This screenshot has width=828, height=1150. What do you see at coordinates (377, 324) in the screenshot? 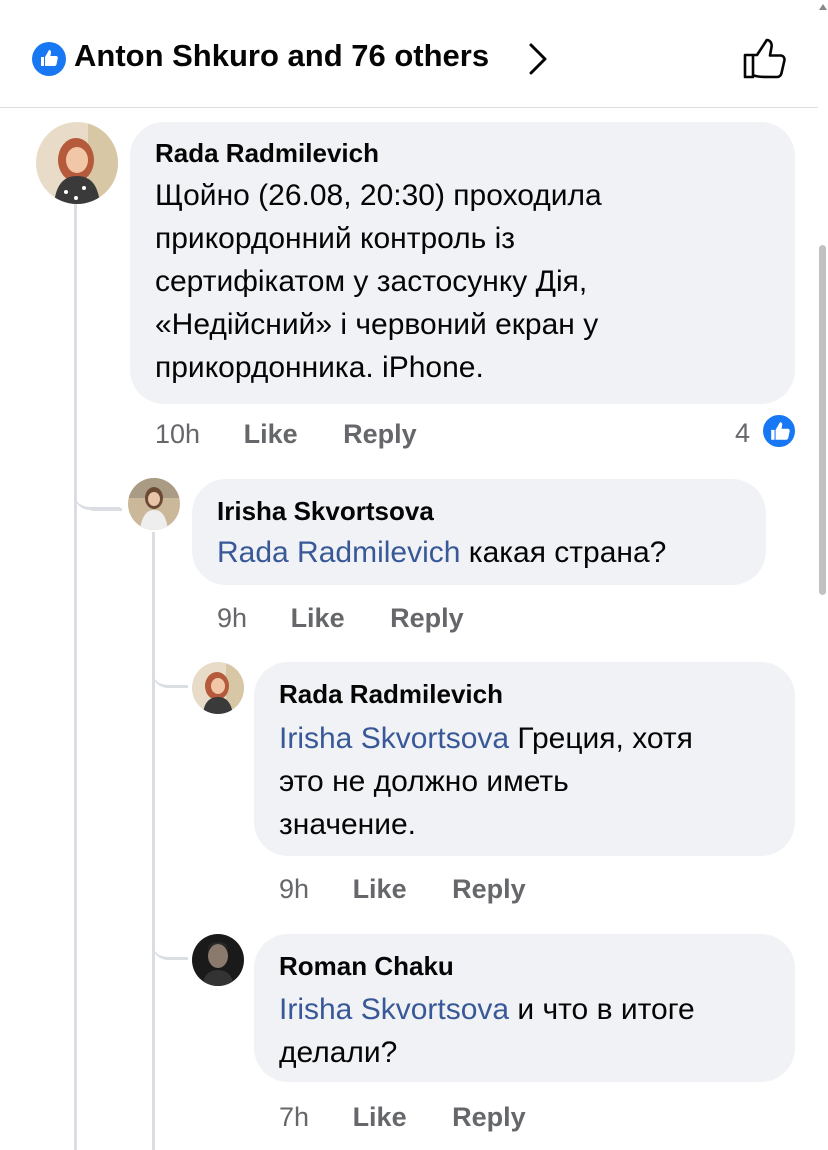
I see `comment-text-line: «Недійсний» і червоний екран у` at bounding box center [377, 324].